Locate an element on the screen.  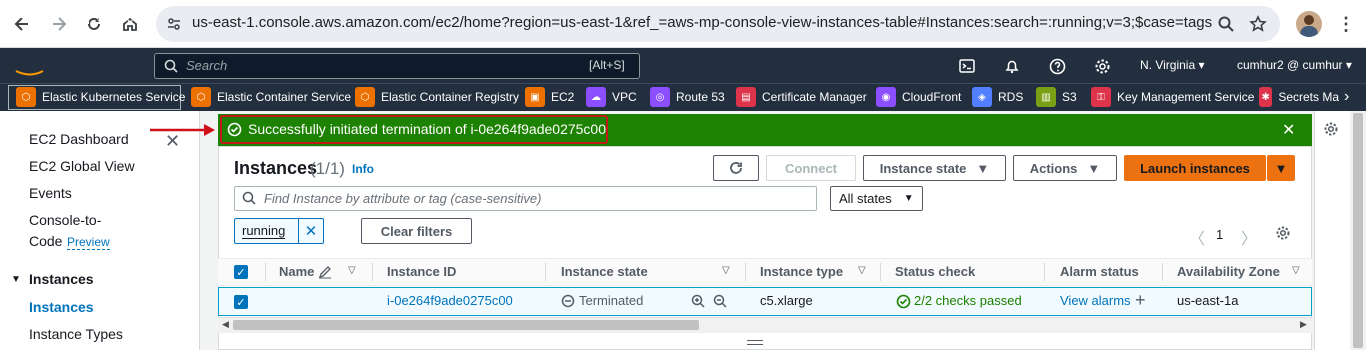
availability-zone-value: us-east-1a is located at coordinates (1208, 300).